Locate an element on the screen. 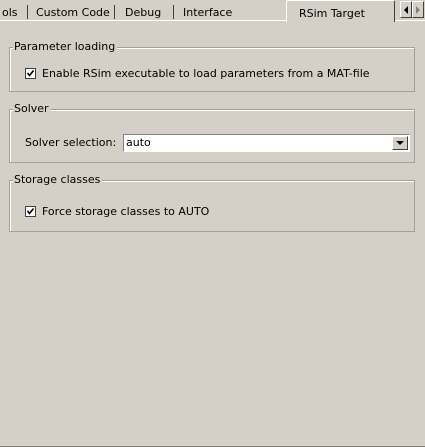 The height and width of the screenshot is (447, 425). triangle-right-icon is located at coordinates (418, 9).